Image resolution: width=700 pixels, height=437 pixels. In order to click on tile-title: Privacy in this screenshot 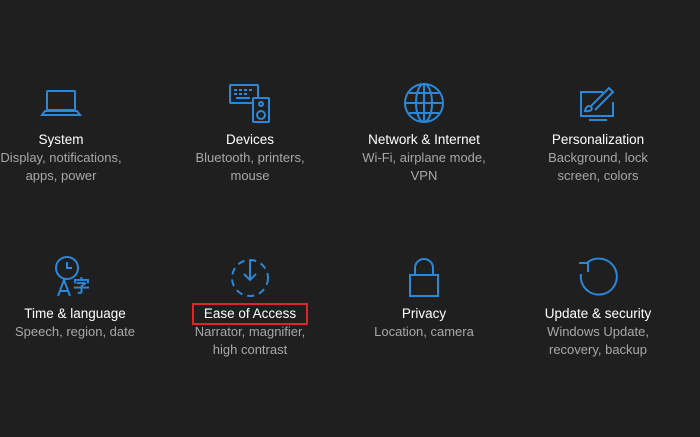, I will do `click(424, 313)`.